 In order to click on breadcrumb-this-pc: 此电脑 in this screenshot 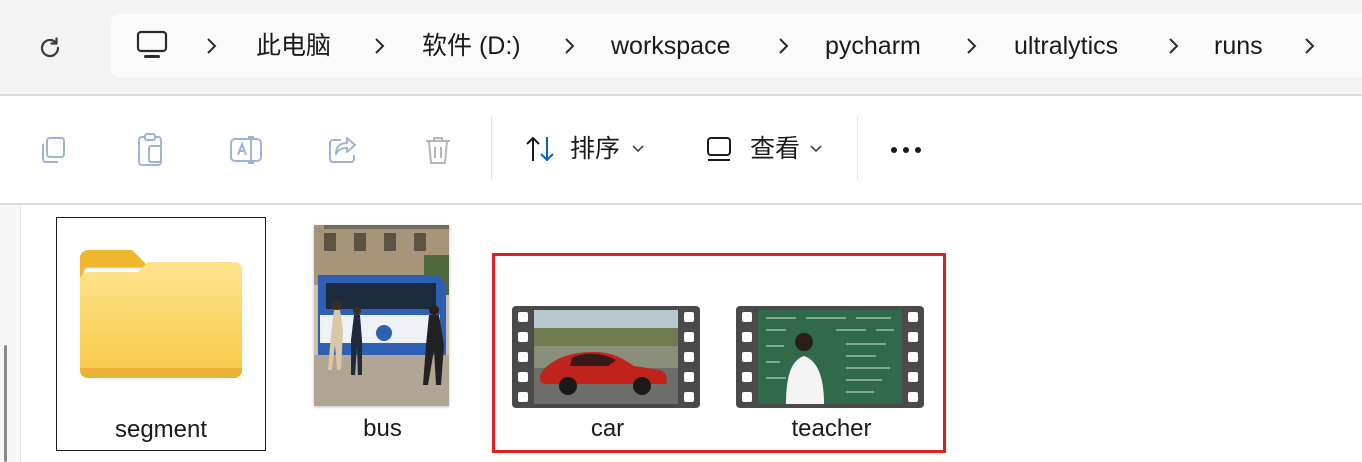, I will do `click(293, 46)`.